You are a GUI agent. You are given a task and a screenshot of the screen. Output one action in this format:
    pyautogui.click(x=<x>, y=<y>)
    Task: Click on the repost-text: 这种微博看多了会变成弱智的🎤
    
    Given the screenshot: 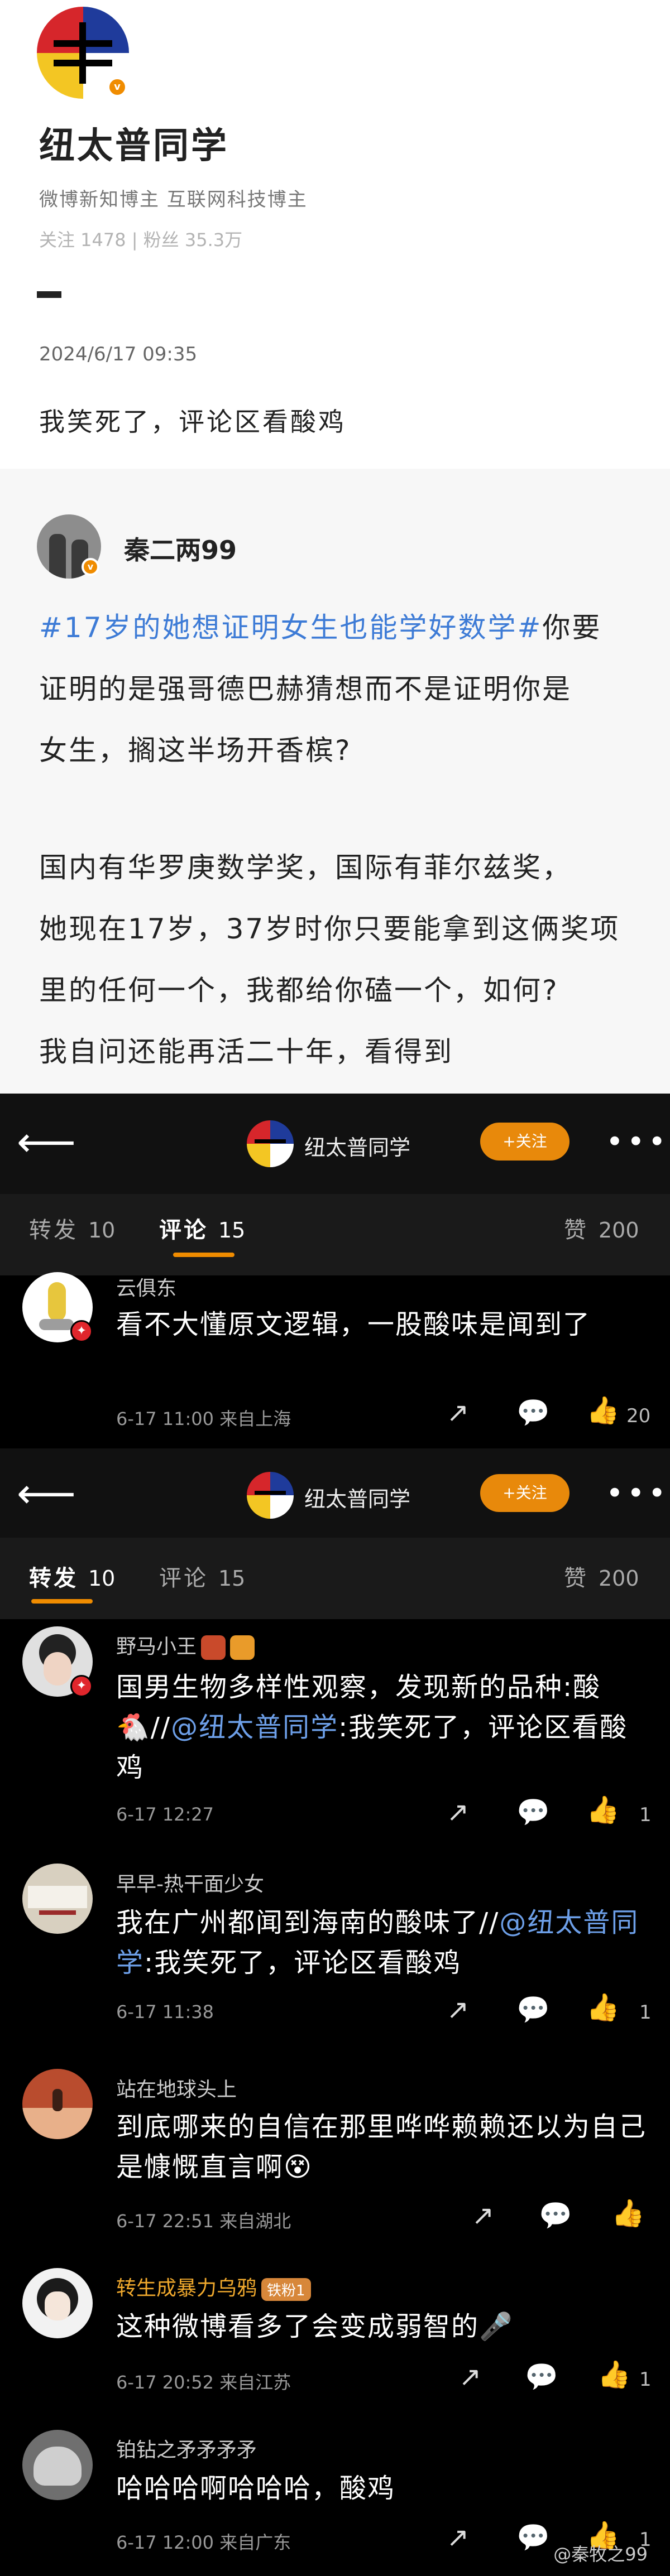 What is the action you would take?
    pyautogui.click(x=315, y=2327)
    